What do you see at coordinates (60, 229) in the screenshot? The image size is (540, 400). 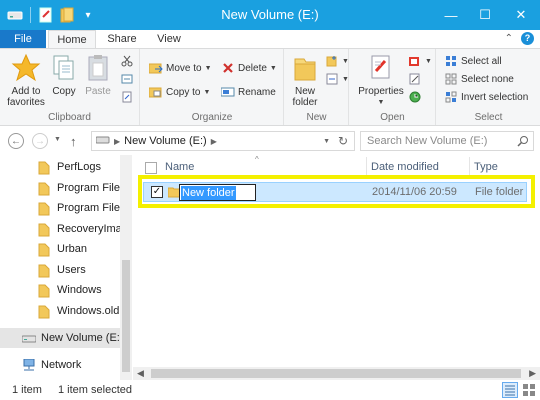 I see `nav-item-folder: RecoveryImag` at bounding box center [60, 229].